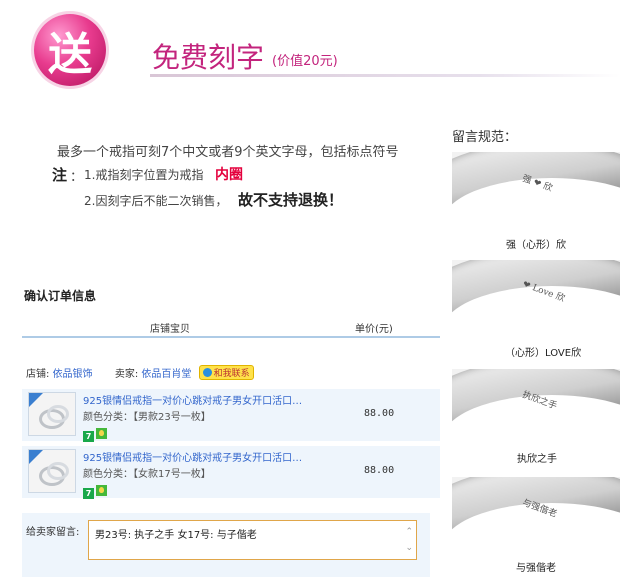 The height and width of the screenshot is (579, 620). What do you see at coordinates (147, 474) in the screenshot?
I see `item-spec: 颜色分类：【女款17号一枚】` at bounding box center [147, 474].